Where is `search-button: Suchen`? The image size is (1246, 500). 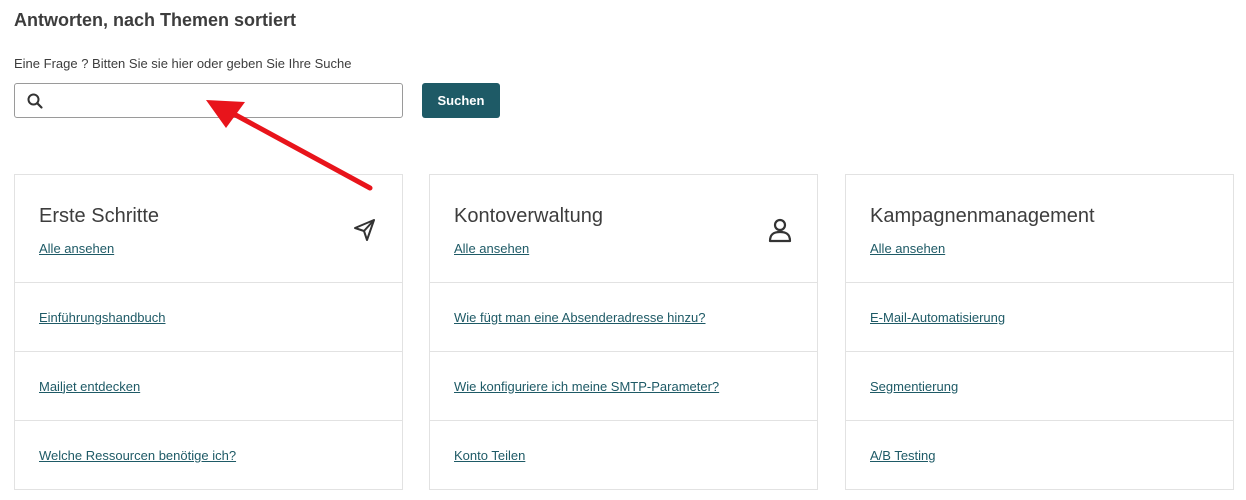 search-button: Suchen is located at coordinates (461, 100).